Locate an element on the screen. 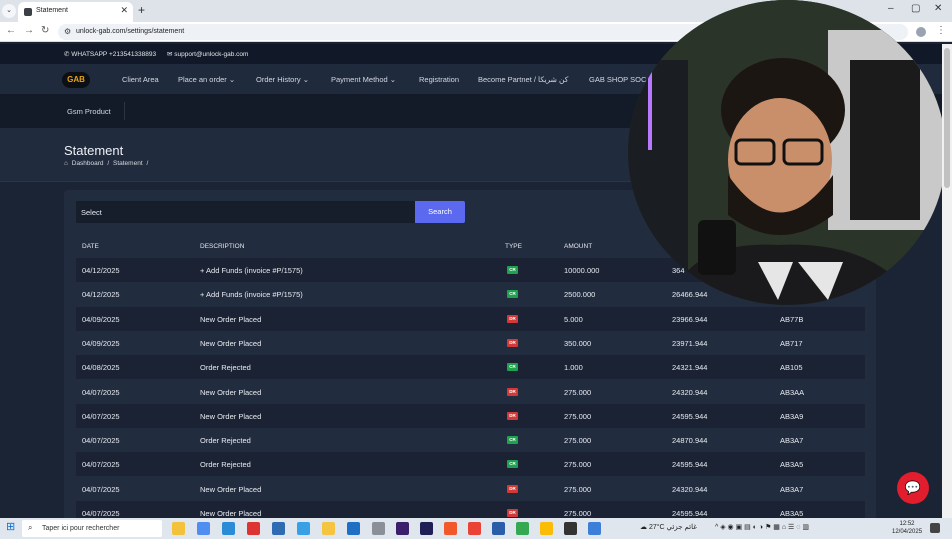 The image size is (952, 539). telegram-icon is located at coordinates (303, 528).